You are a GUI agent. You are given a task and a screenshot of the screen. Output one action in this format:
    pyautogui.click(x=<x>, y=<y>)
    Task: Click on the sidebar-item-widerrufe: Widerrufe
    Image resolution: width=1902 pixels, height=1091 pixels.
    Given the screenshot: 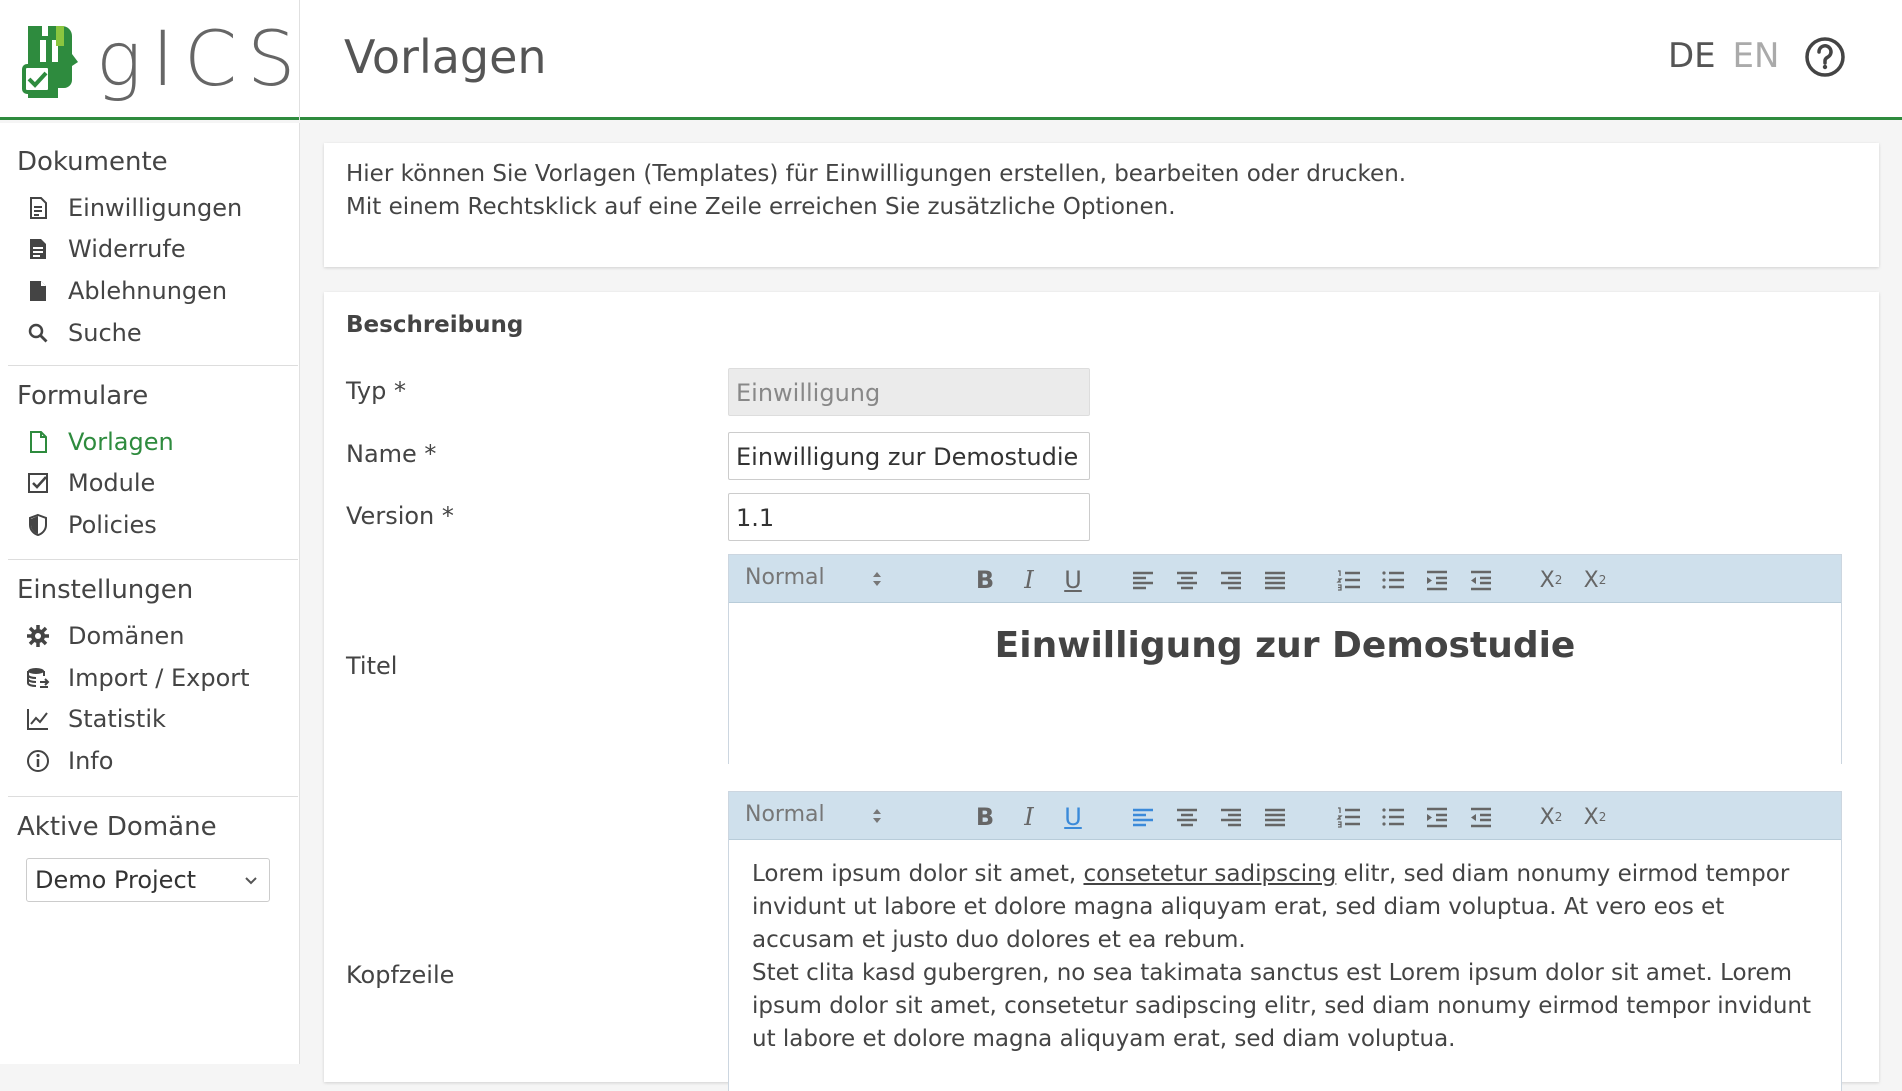 What is the action you would take?
    pyautogui.click(x=106, y=249)
    